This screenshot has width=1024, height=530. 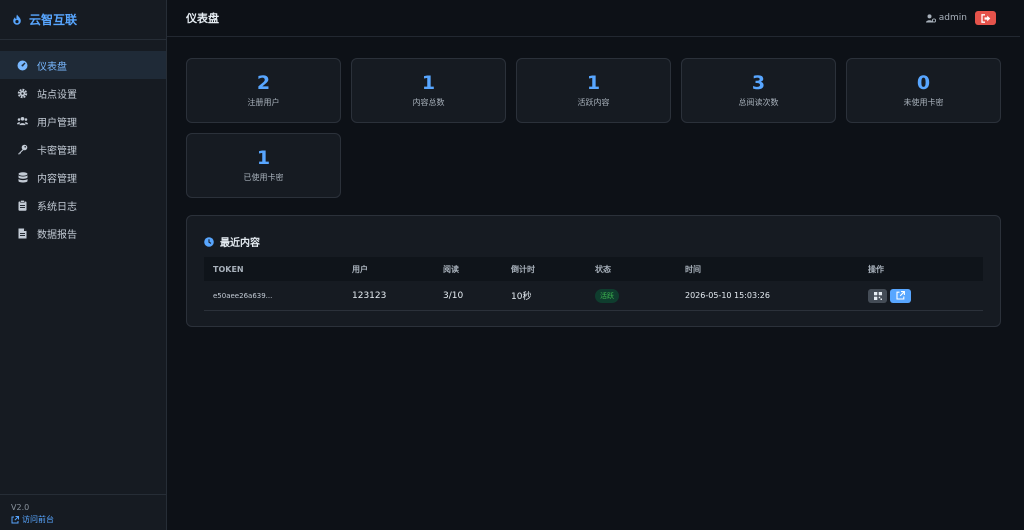 I want to click on reads-cell: 3/10, so click(x=453, y=295).